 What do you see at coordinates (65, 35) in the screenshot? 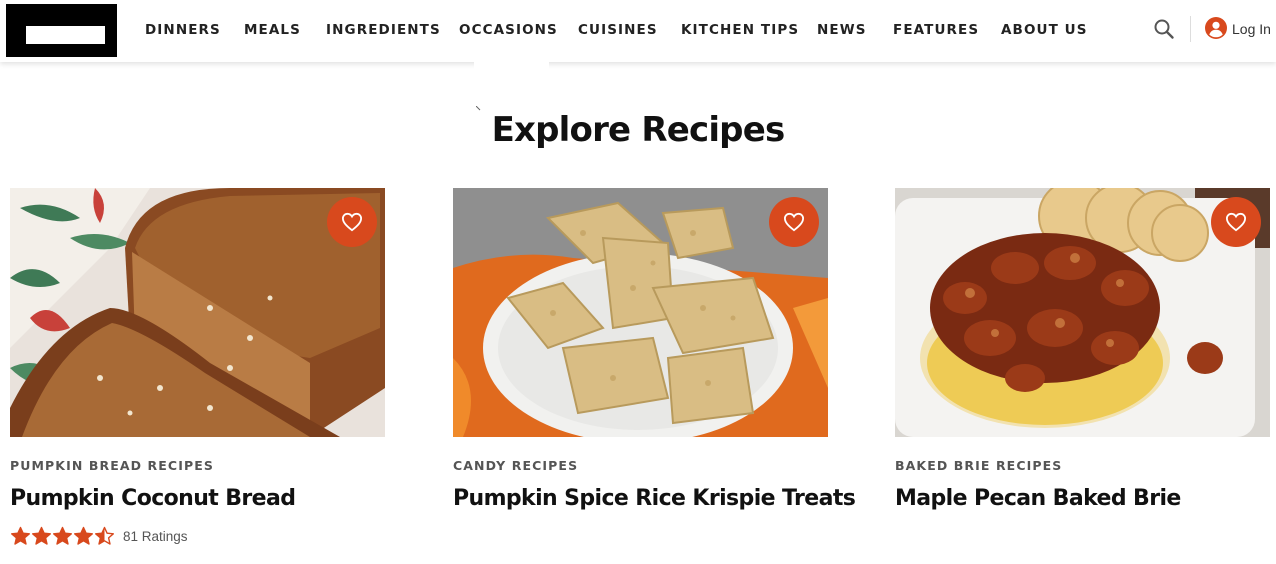
I see `logo-bar` at bounding box center [65, 35].